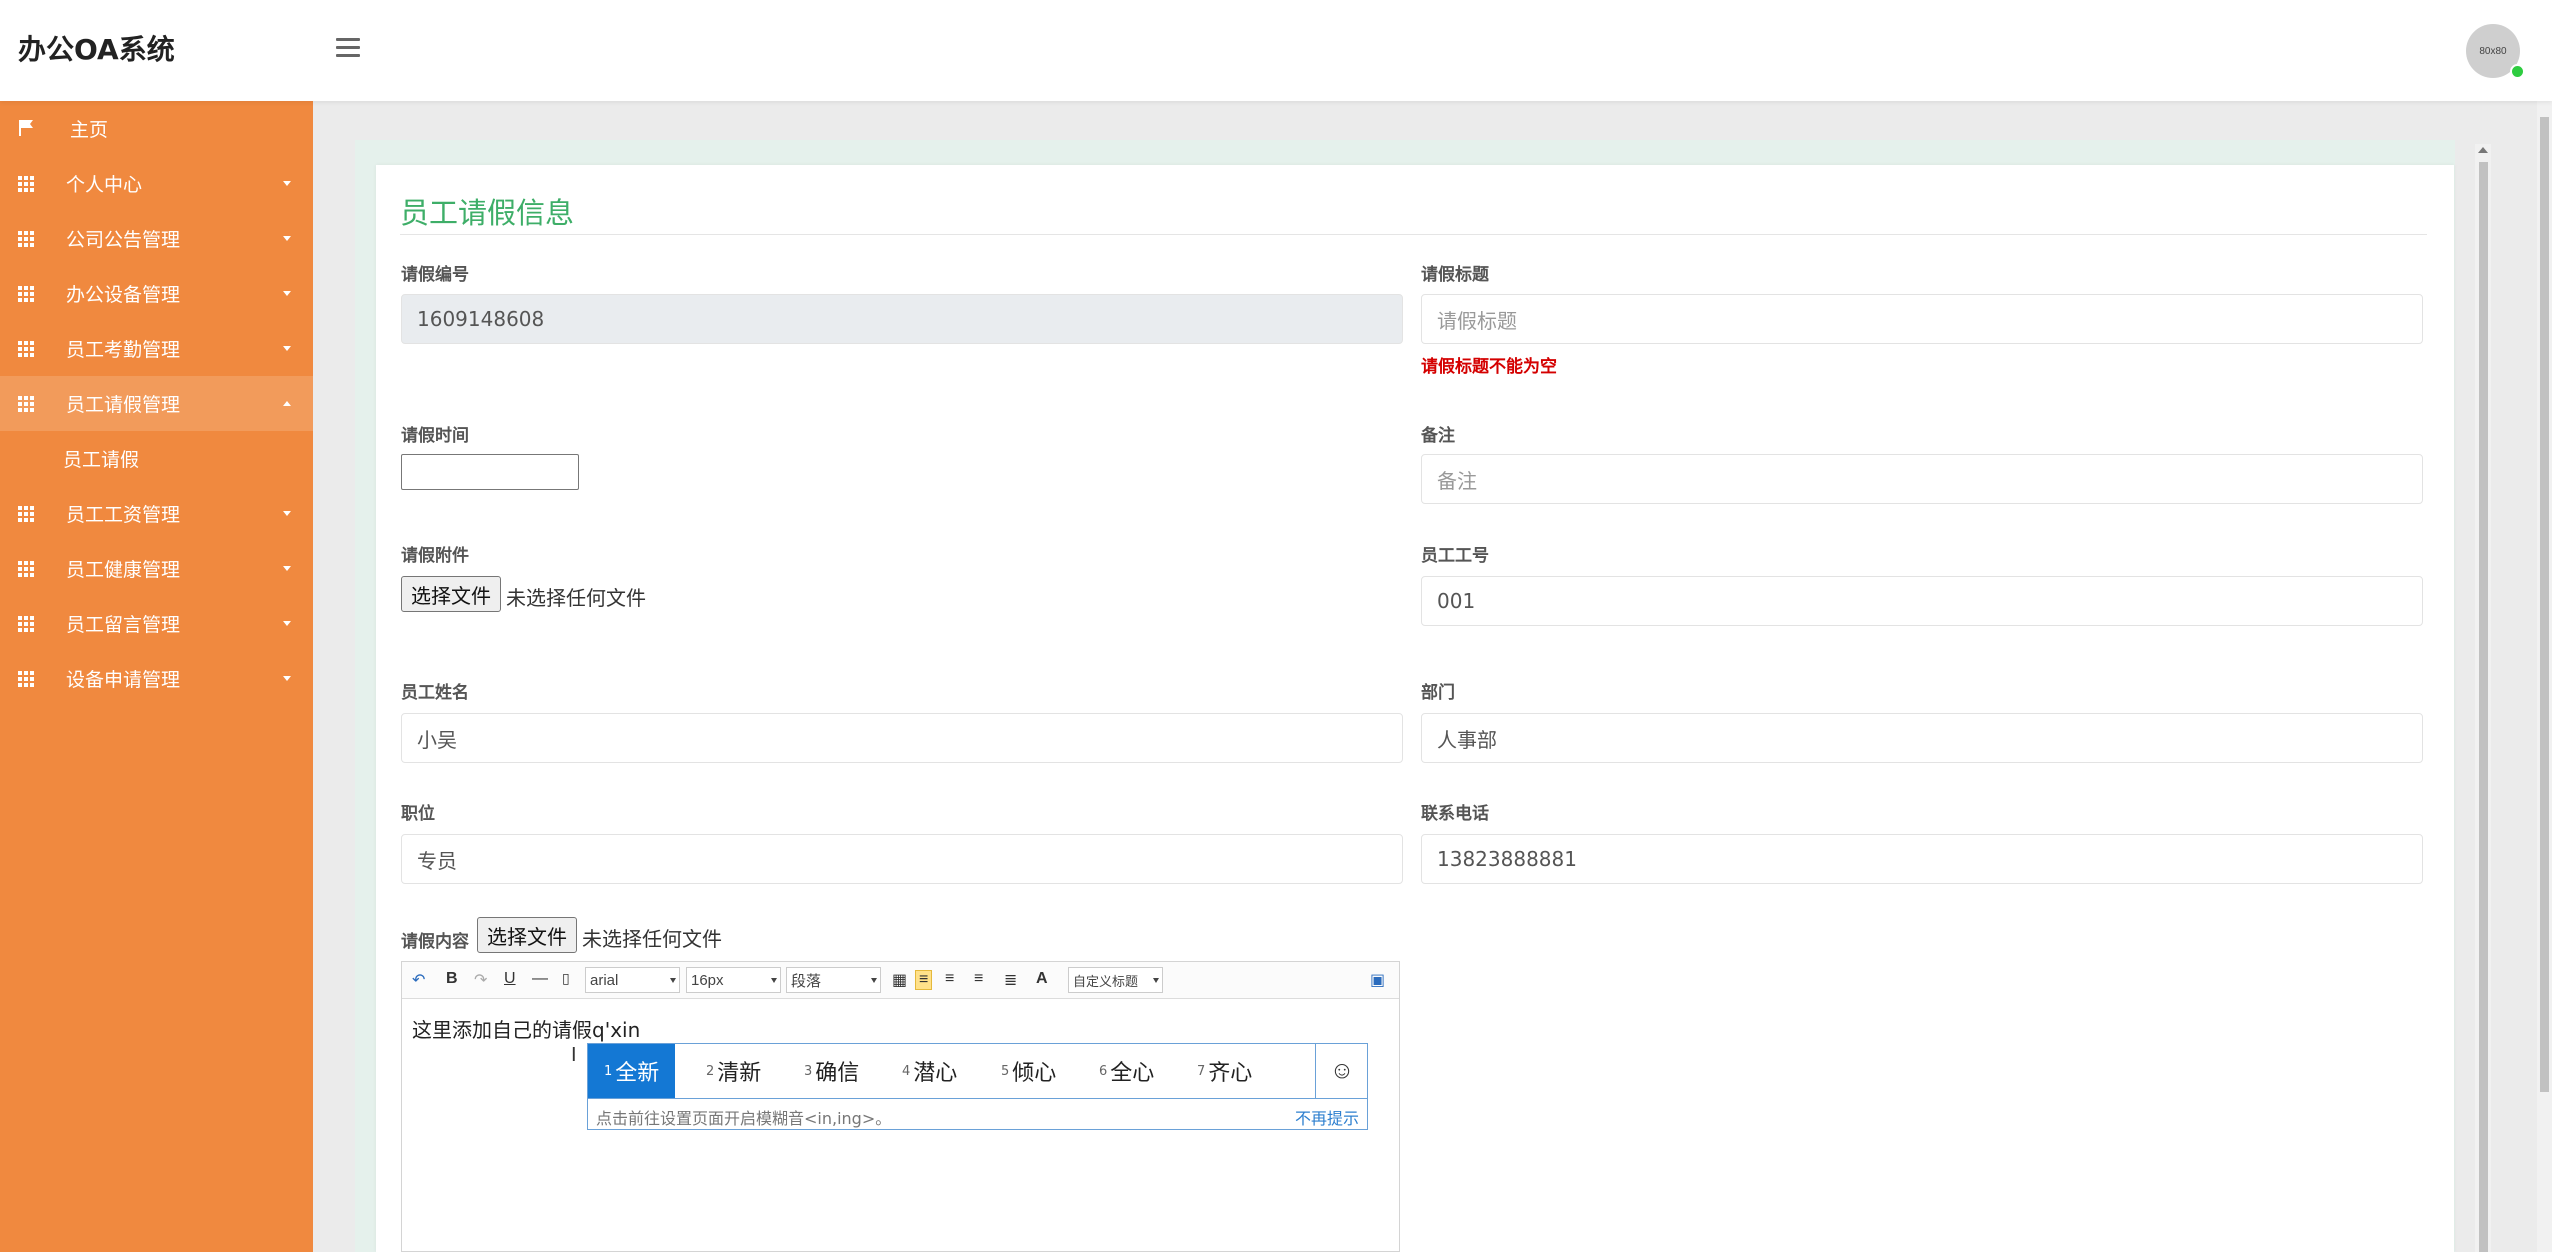 The height and width of the screenshot is (1252, 2552). I want to click on ime-candidate-text: 清新, so click(739, 1073).